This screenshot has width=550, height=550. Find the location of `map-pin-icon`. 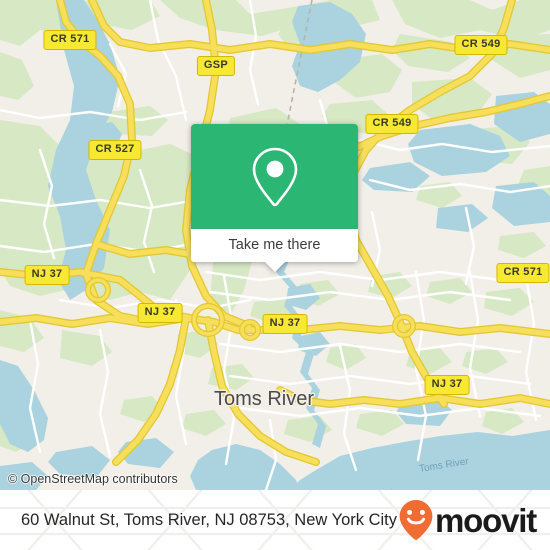

map-pin-icon is located at coordinates (274, 176).